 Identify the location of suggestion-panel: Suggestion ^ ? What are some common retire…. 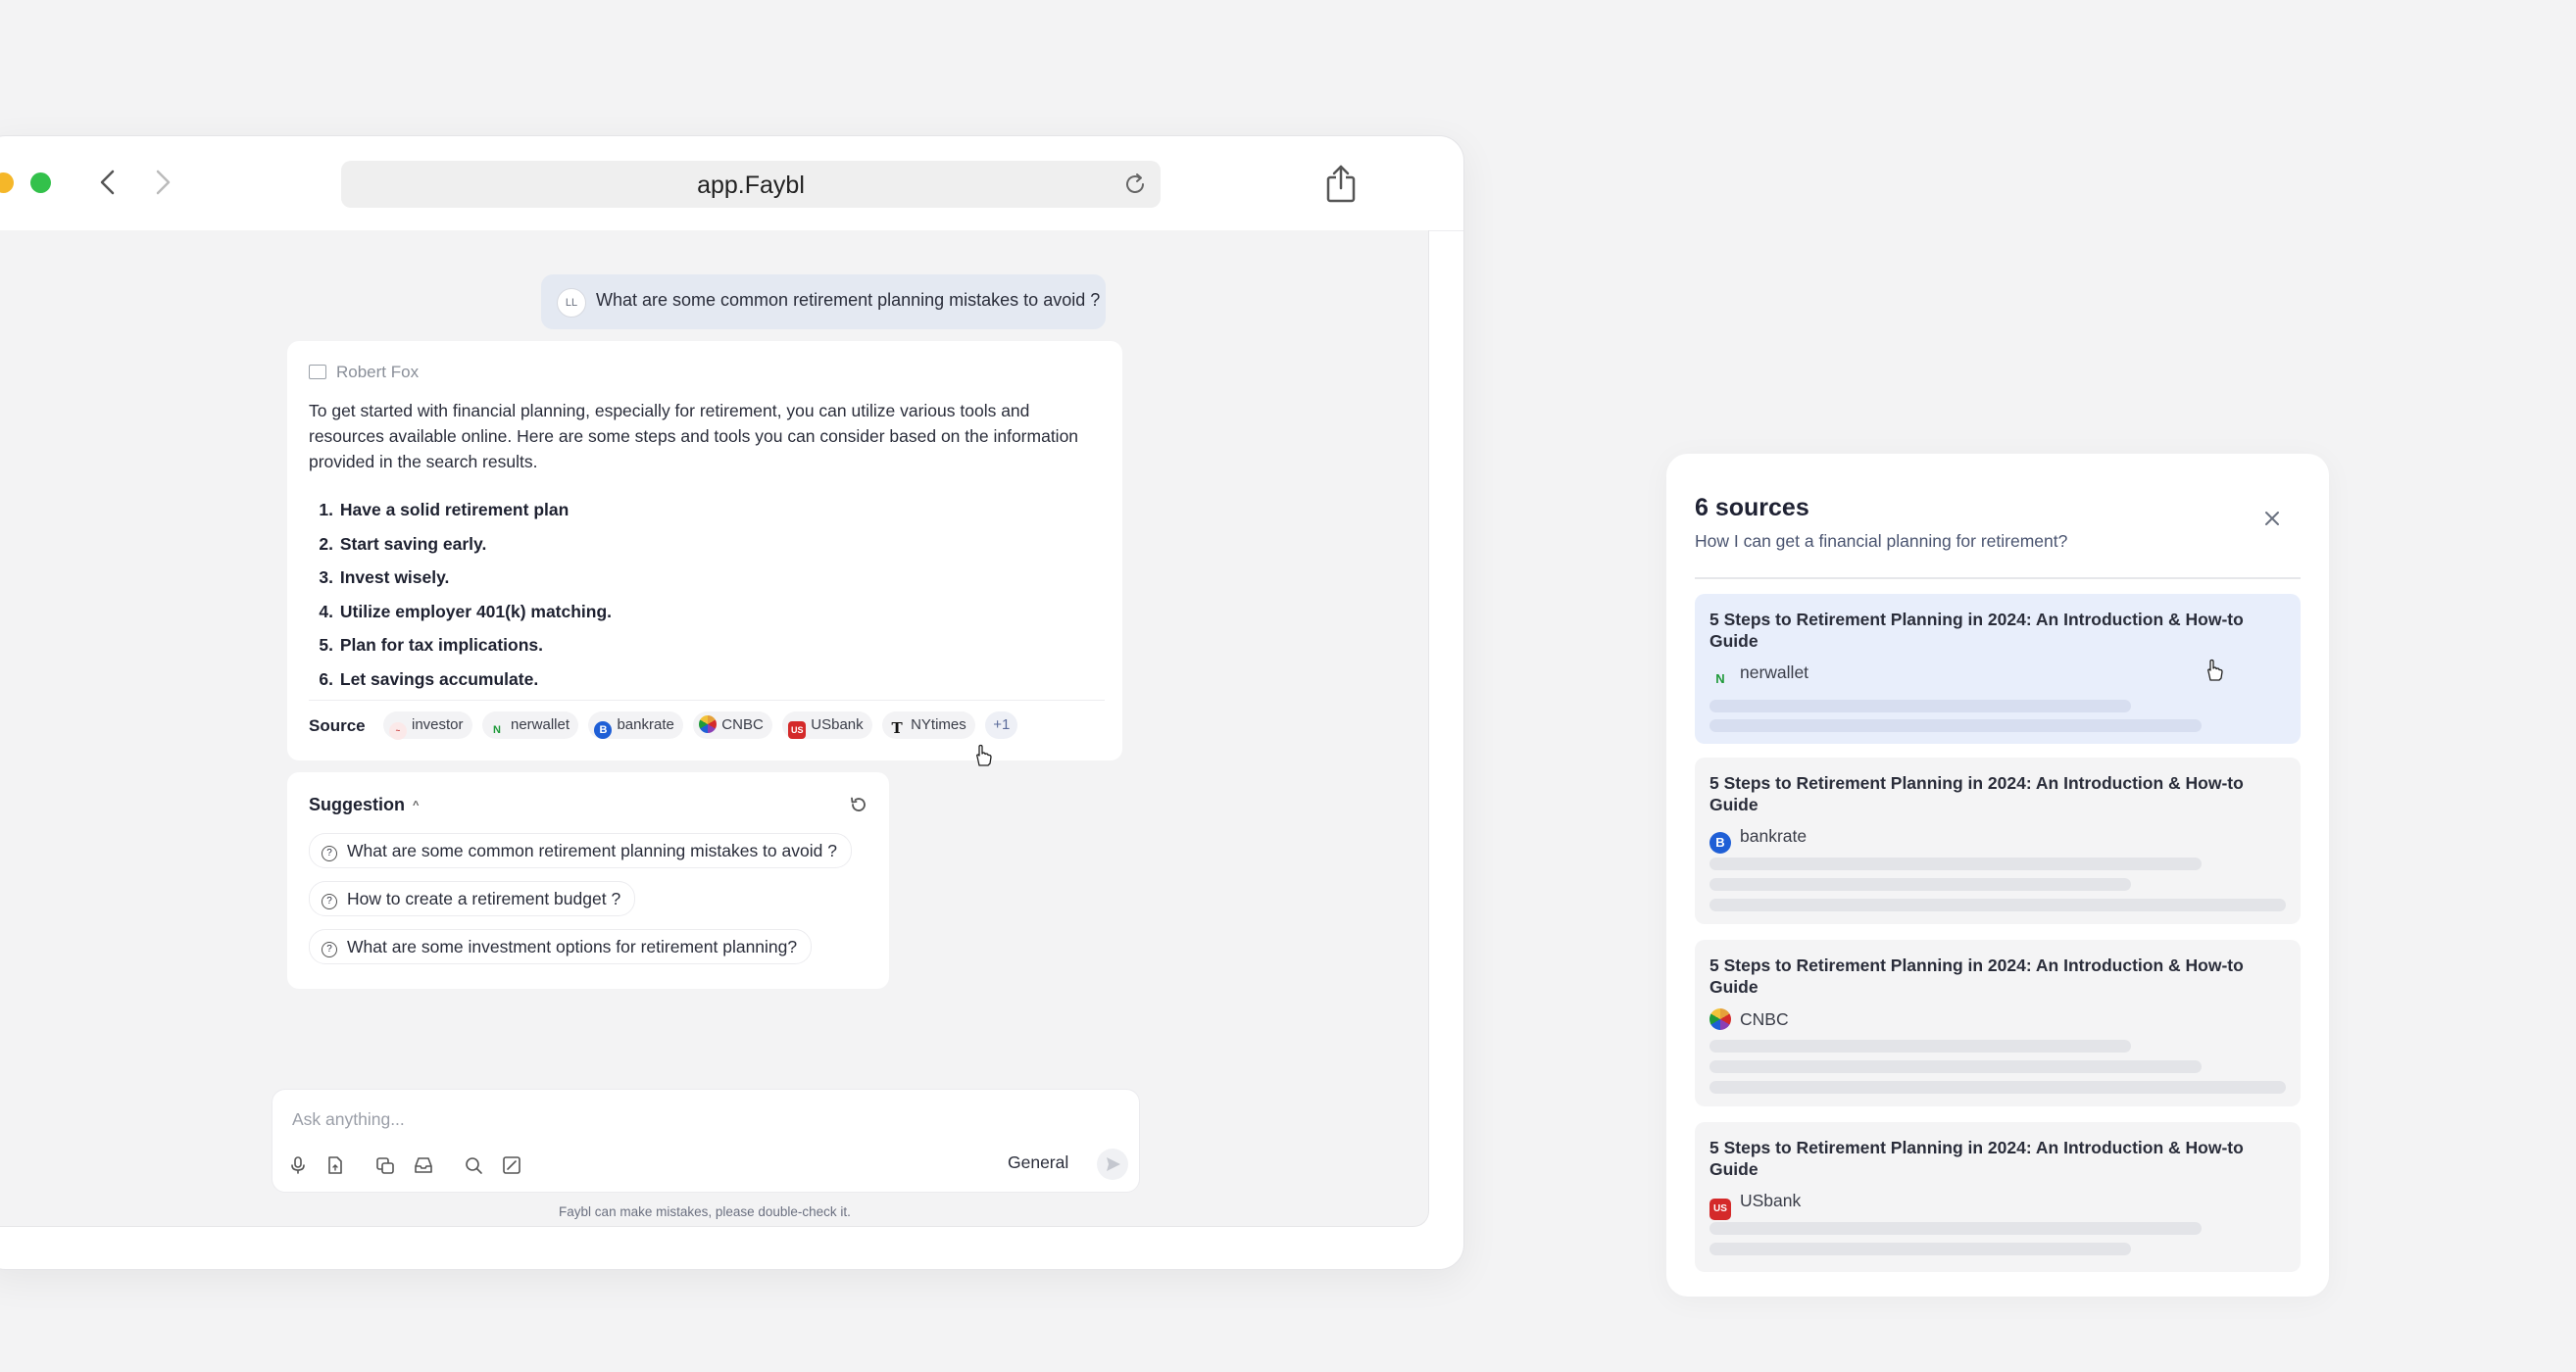
(588, 880).